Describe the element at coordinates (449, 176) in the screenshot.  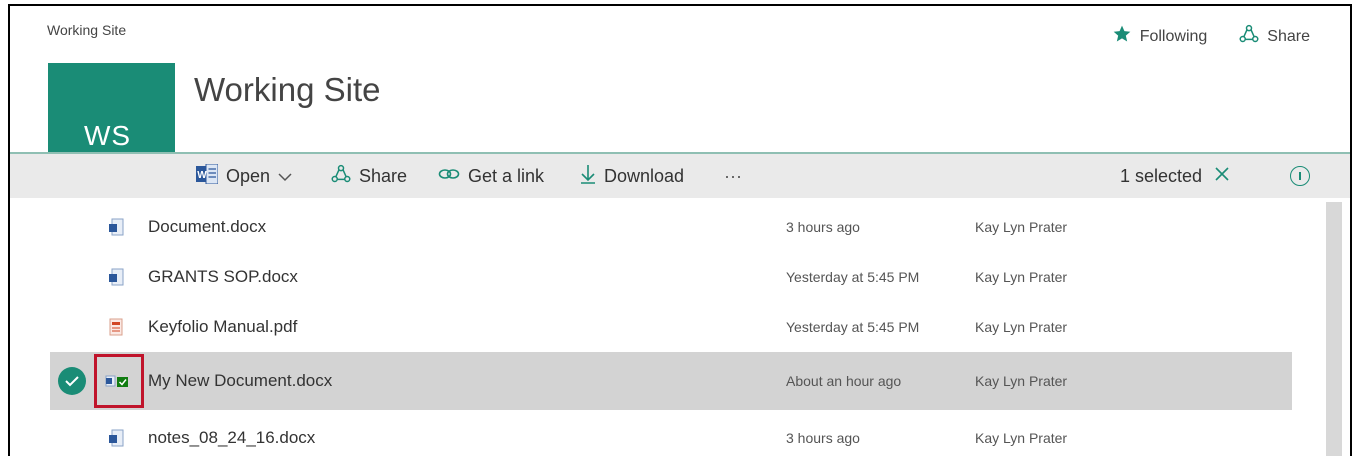
I see `link-icon` at that location.